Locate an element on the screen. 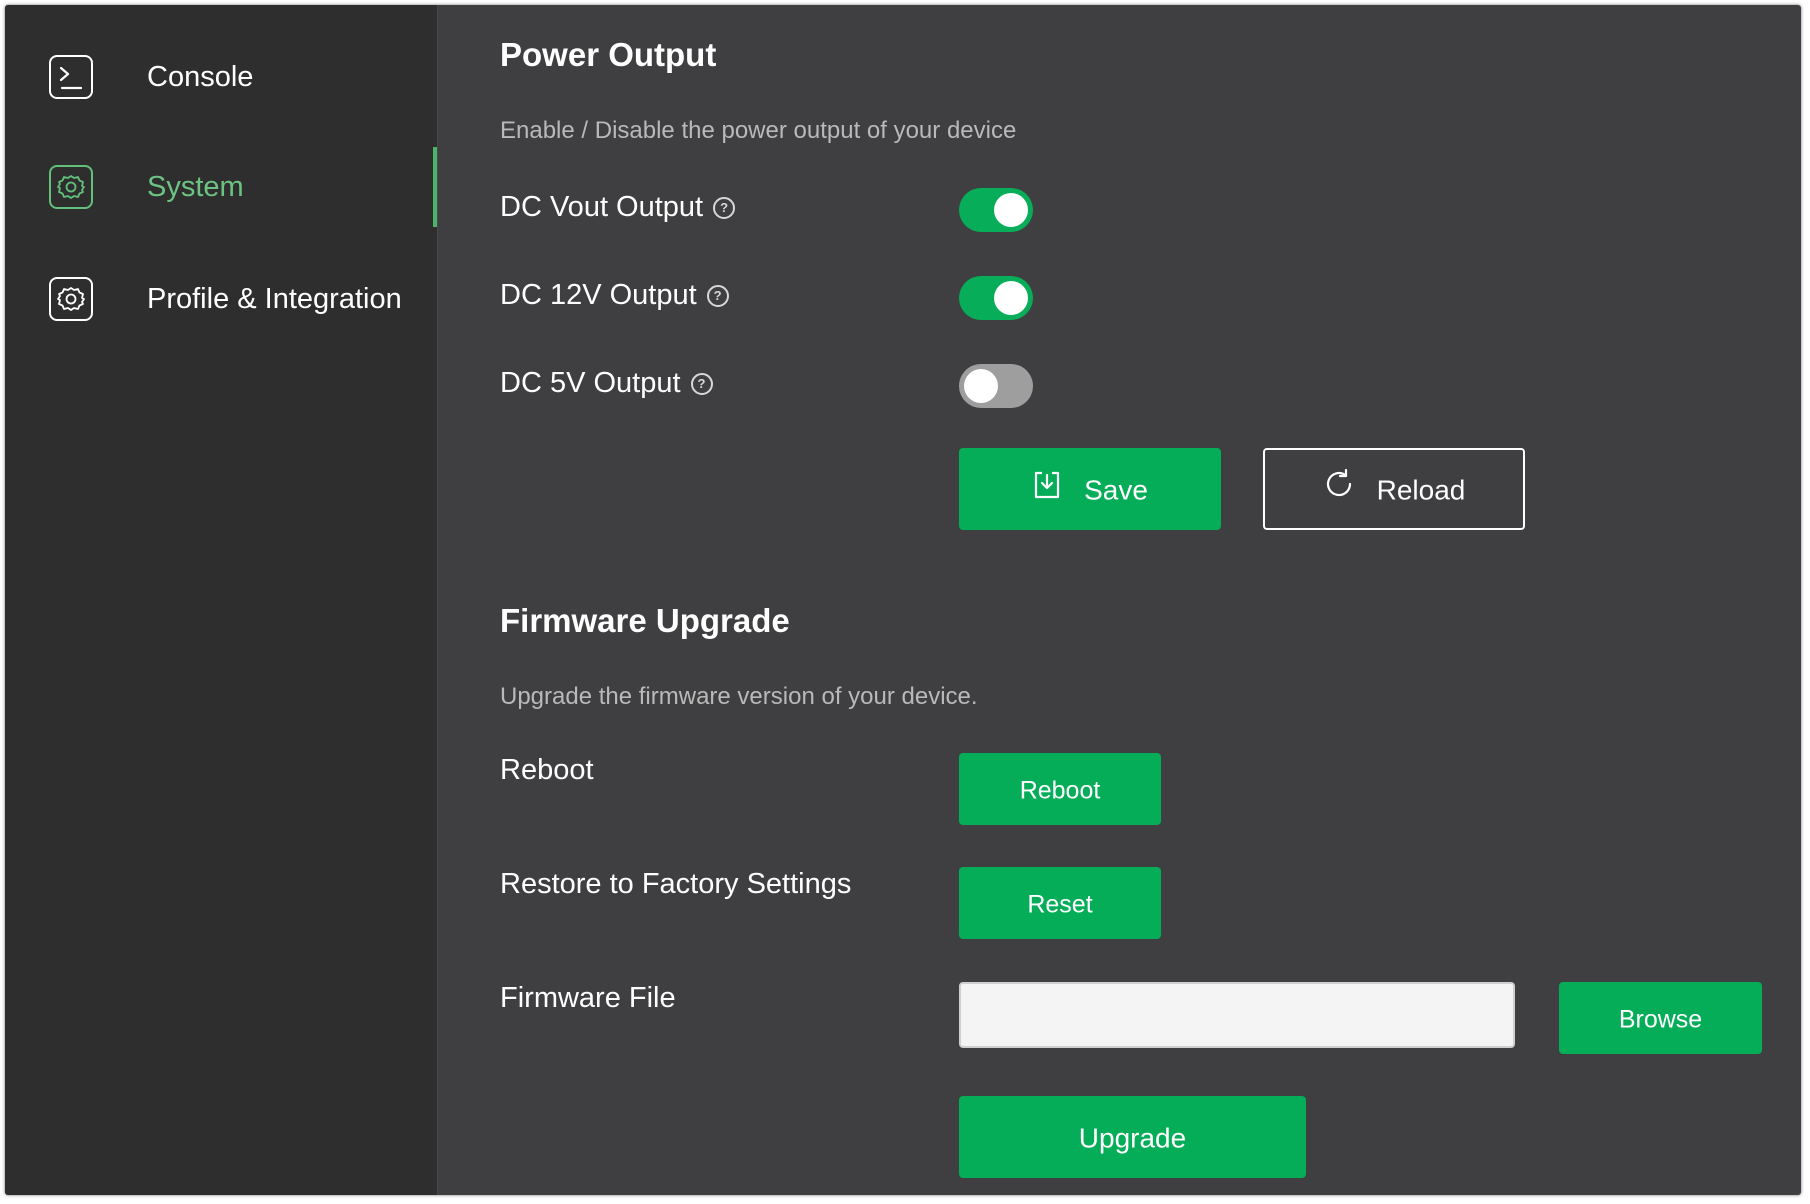 The height and width of the screenshot is (1204, 1810). sidebar-item-console: Console is located at coordinates (221, 77).